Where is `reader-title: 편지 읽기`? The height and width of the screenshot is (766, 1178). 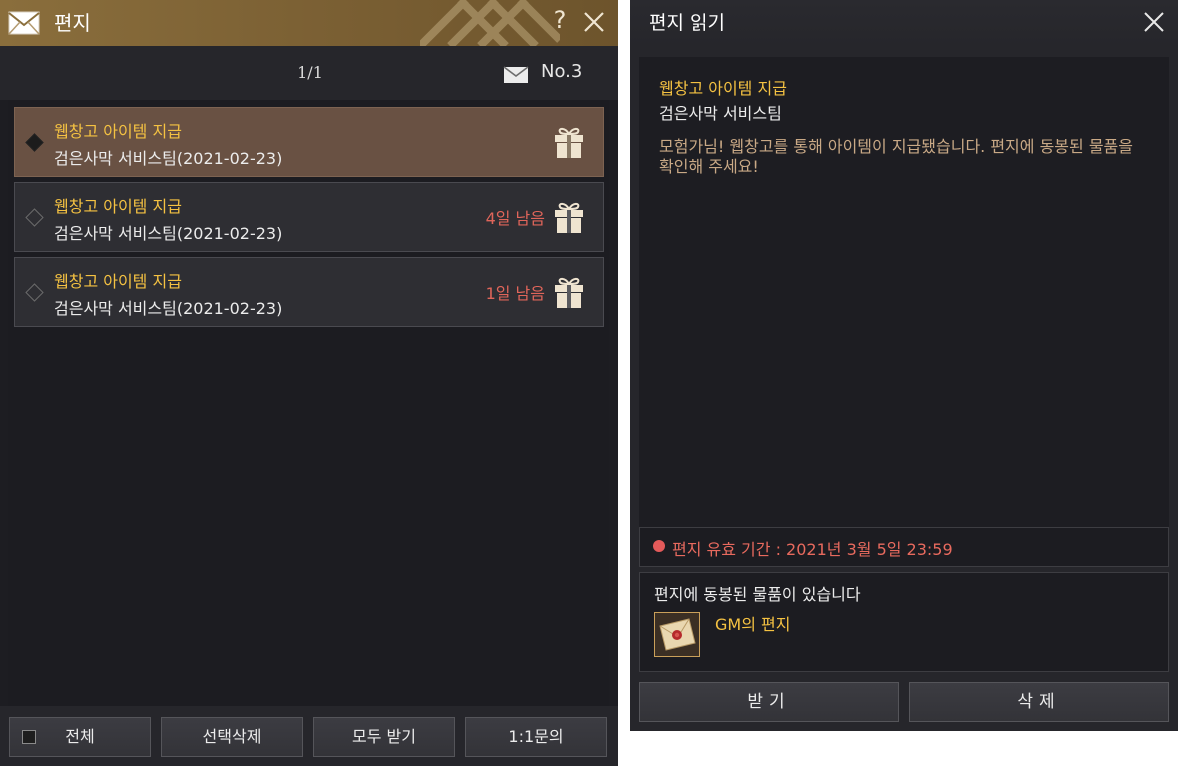
reader-title: 편지 읽기 is located at coordinates (687, 23).